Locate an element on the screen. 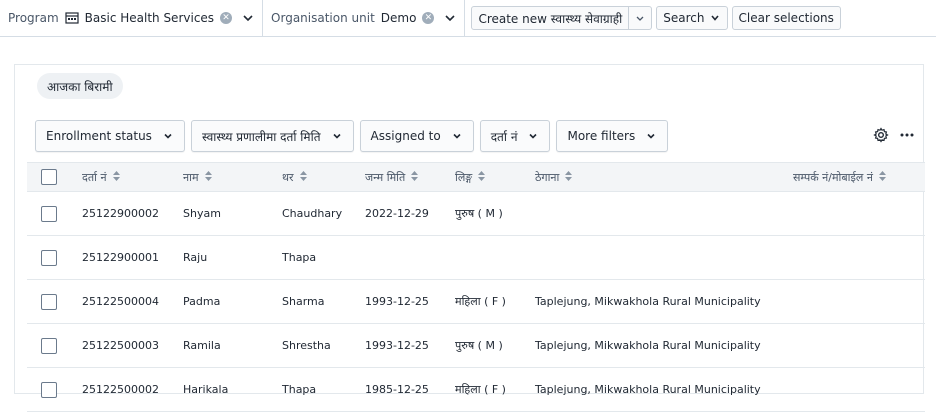 Image resolution: width=936 pixels, height=412 pixels. search-button: Search is located at coordinates (692, 18).